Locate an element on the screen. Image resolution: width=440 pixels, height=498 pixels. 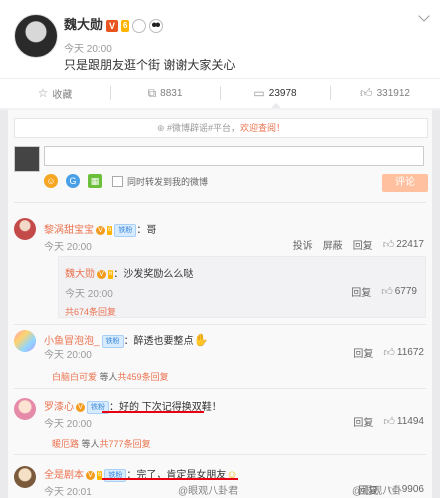
reply-actions: 回复 👍︎ 6779 is located at coordinates (379, 291).